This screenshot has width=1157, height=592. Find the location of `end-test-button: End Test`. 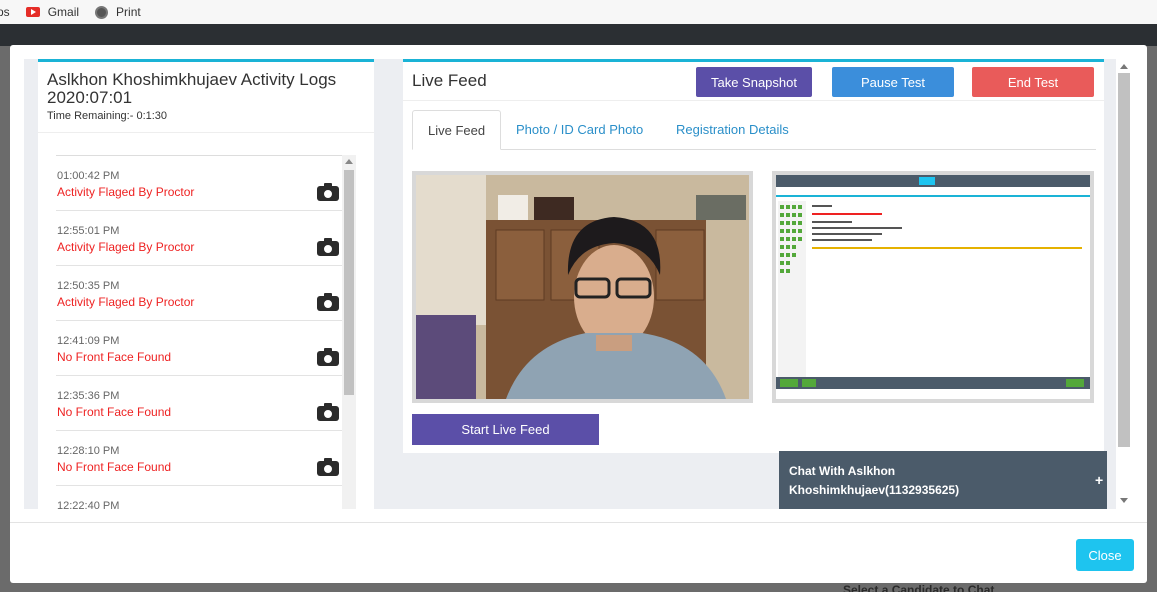

end-test-button: End Test is located at coordinates (1033, 82).